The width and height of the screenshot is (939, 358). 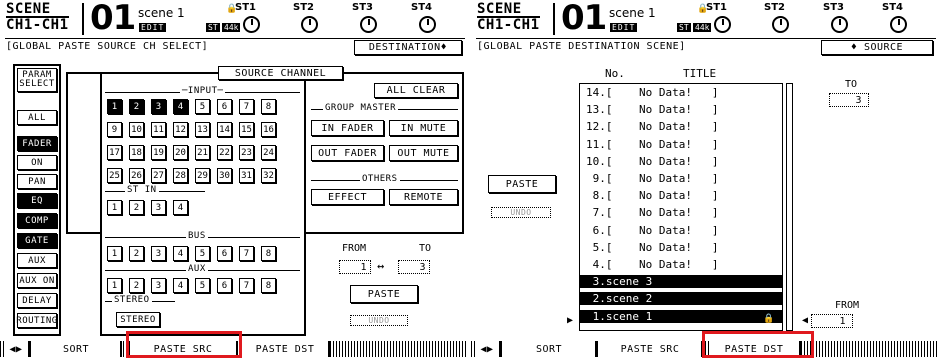 What do you see at coordinates (268, 285) in the screenshot?
I see `aux-button-8: 8` at bounding box center [268, 285].